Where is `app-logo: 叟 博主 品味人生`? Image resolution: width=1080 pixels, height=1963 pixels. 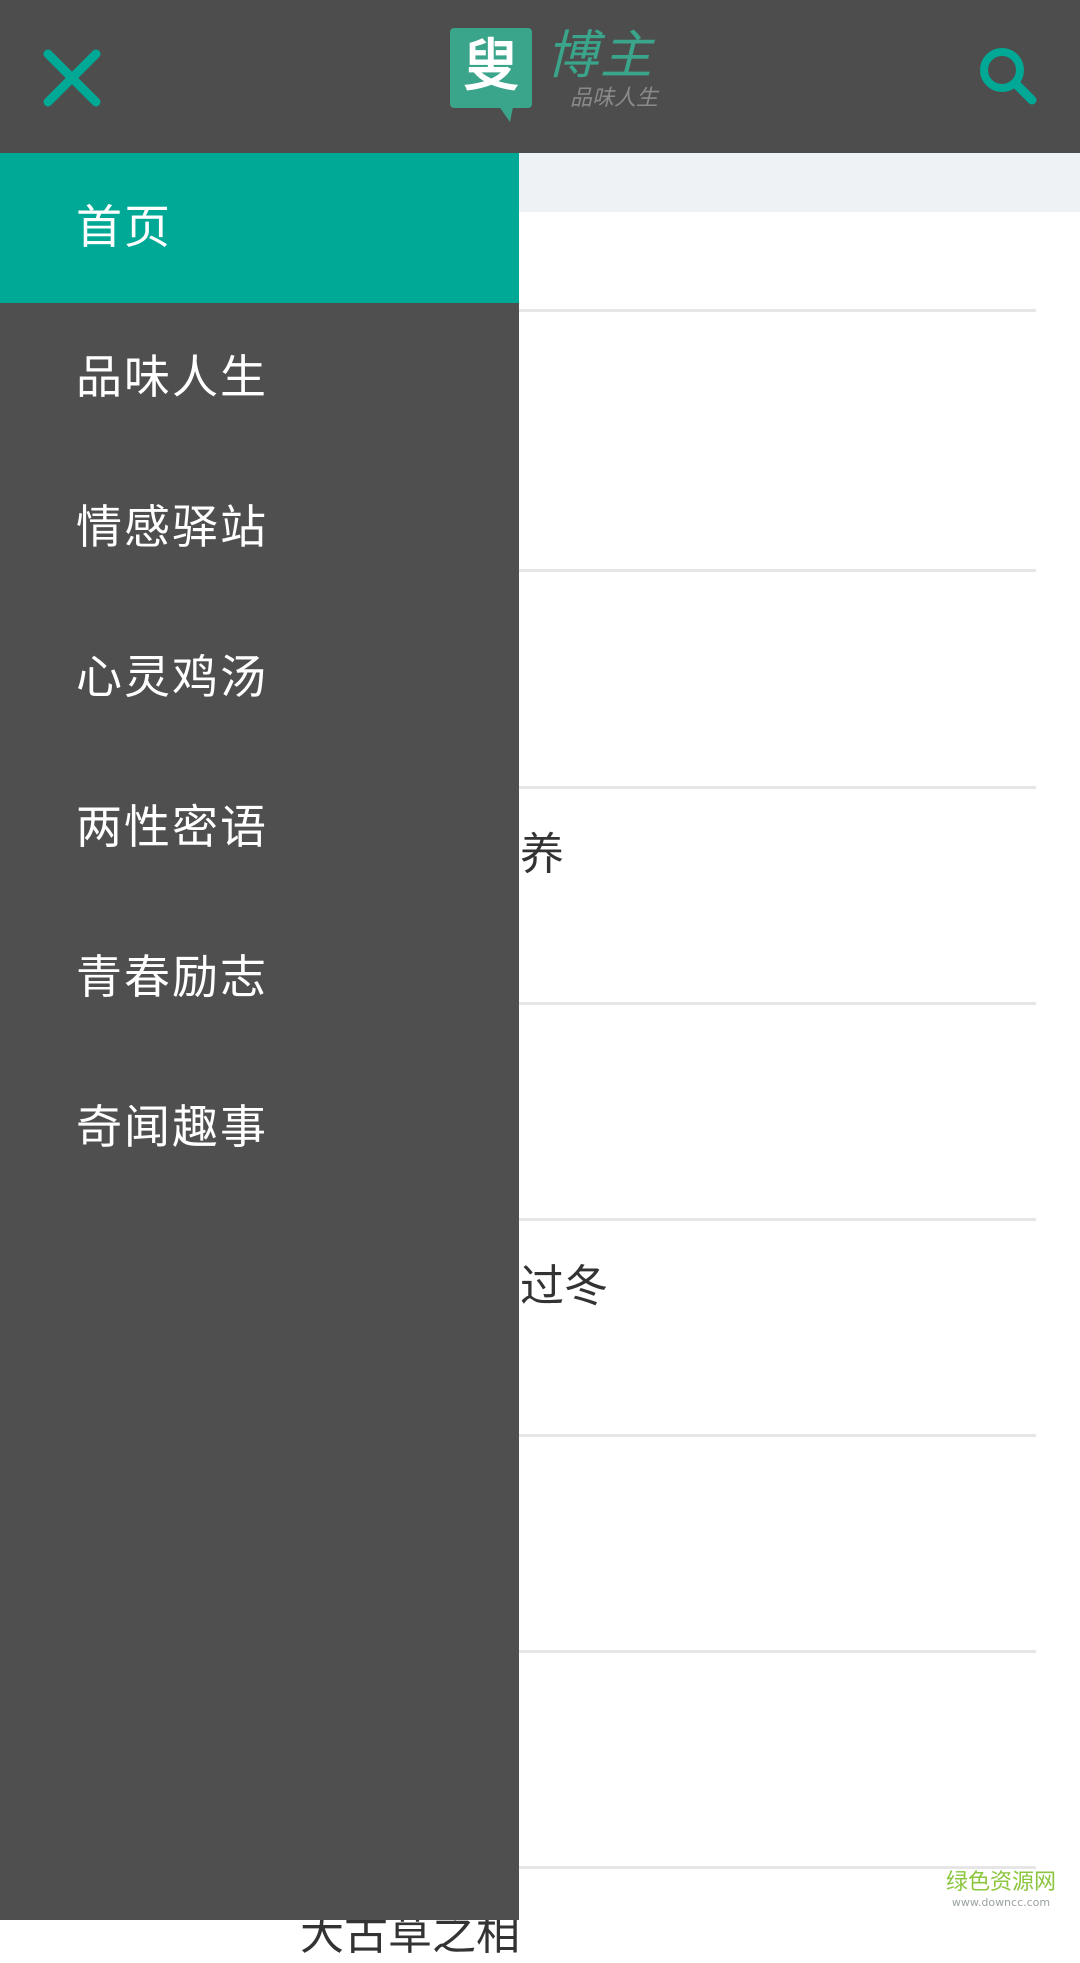 app-logo: 叟 博主 品味人生 is located at coordinates (560, 75).